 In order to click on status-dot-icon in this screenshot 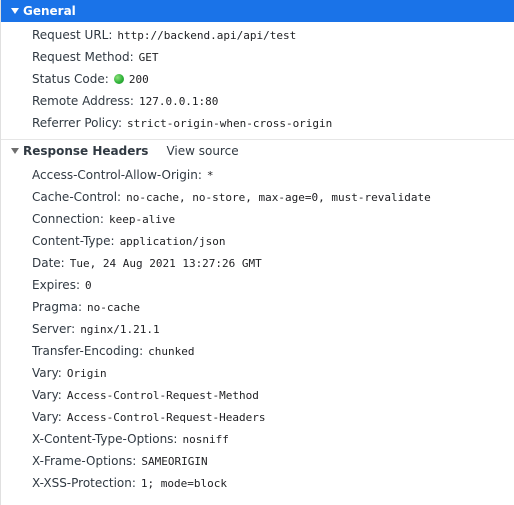, I will do `click(118, 79)`.